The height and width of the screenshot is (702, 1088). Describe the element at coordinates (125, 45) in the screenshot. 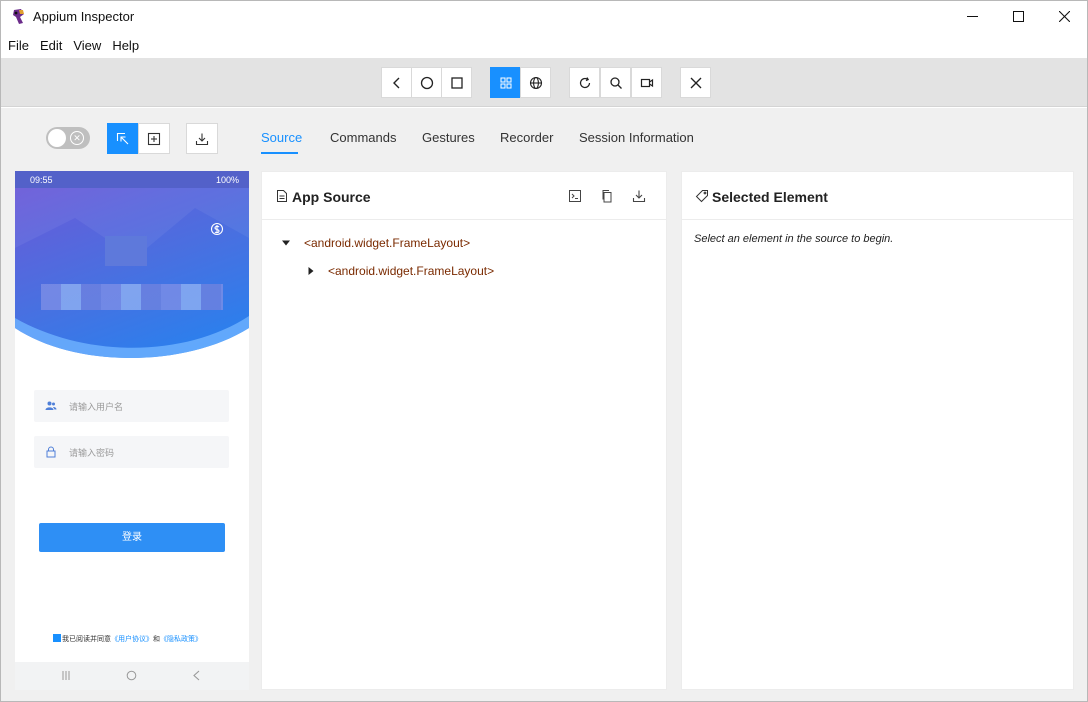

I see `menu-help: Help` at that location.